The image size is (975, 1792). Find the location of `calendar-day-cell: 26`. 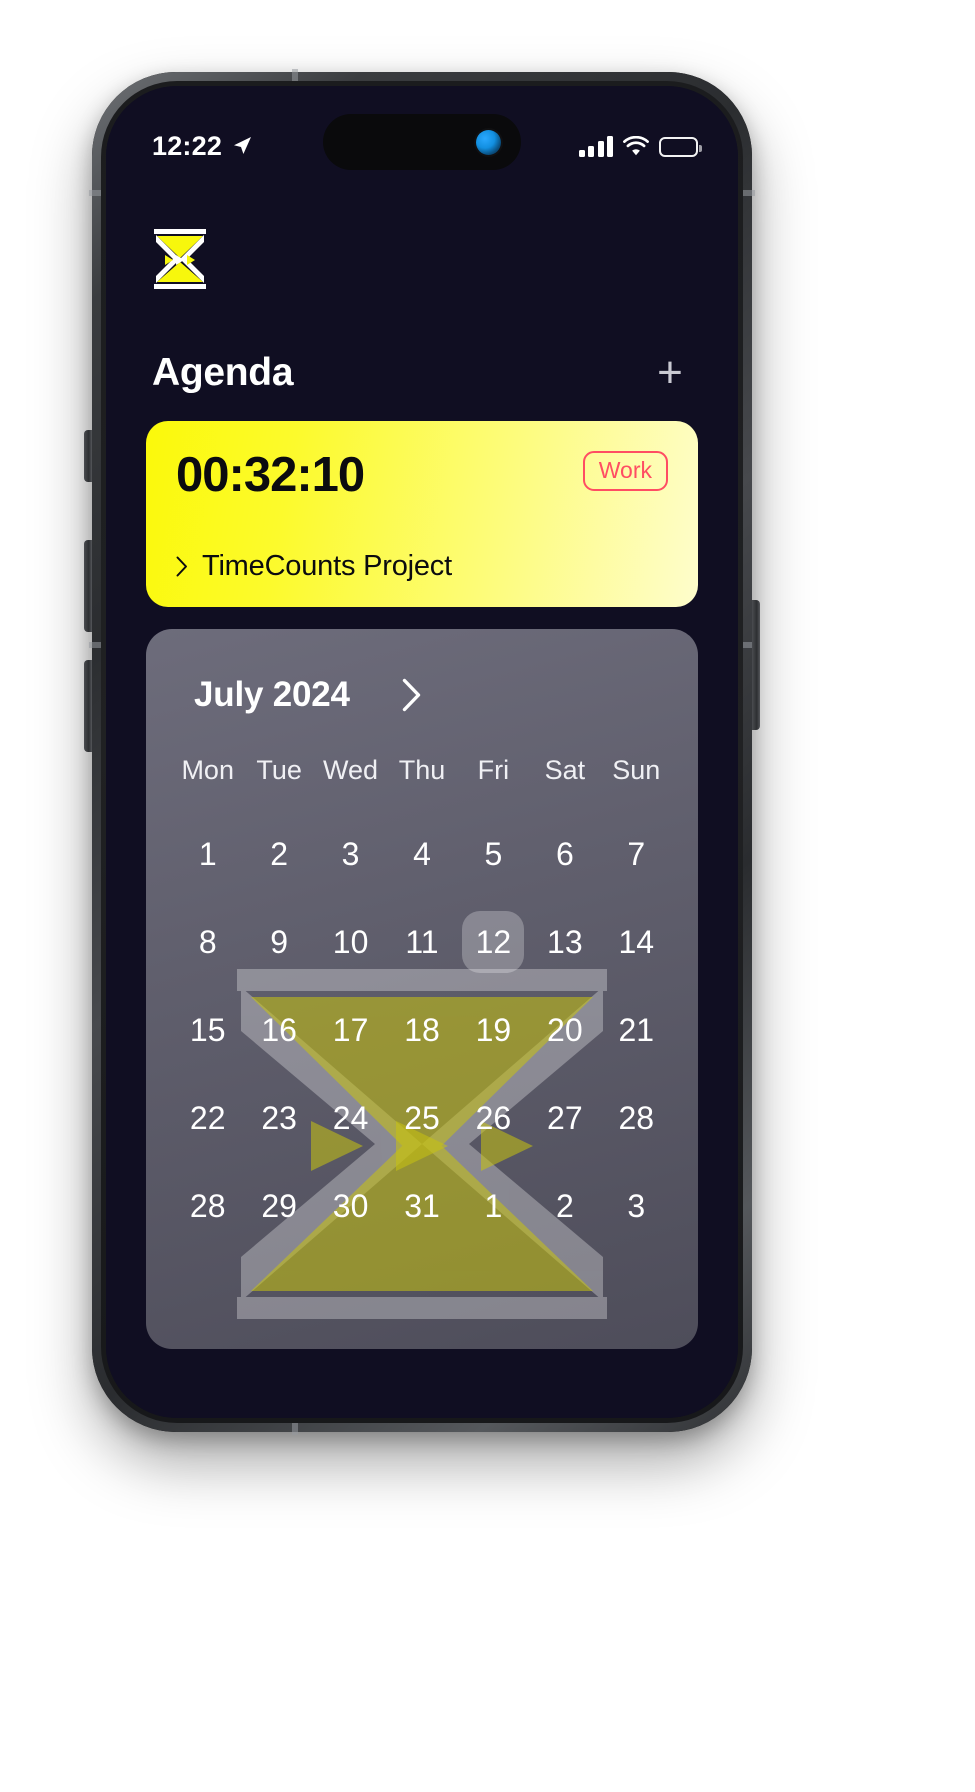

calendar-day-cell: 26 is located at coordinates (493, 1118).